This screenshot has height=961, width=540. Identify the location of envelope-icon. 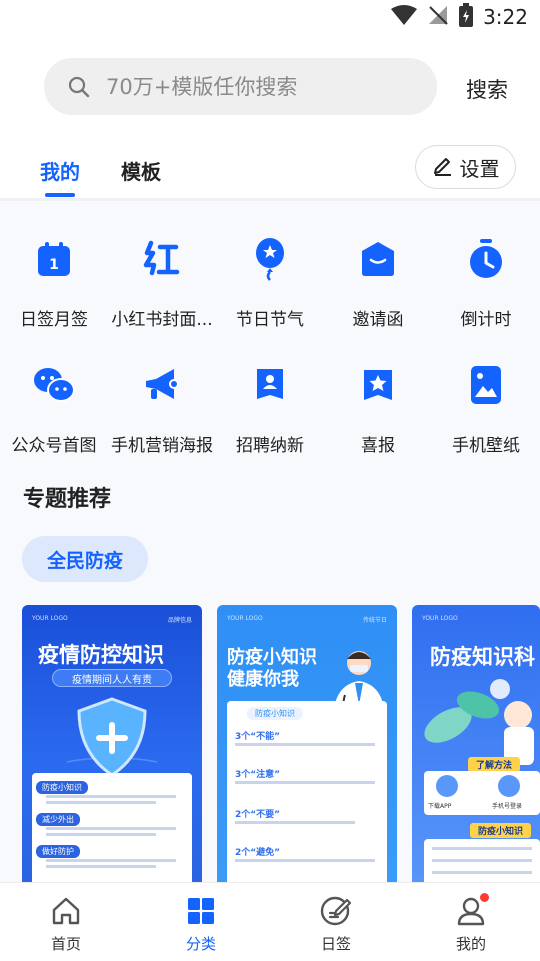
(378, 259).